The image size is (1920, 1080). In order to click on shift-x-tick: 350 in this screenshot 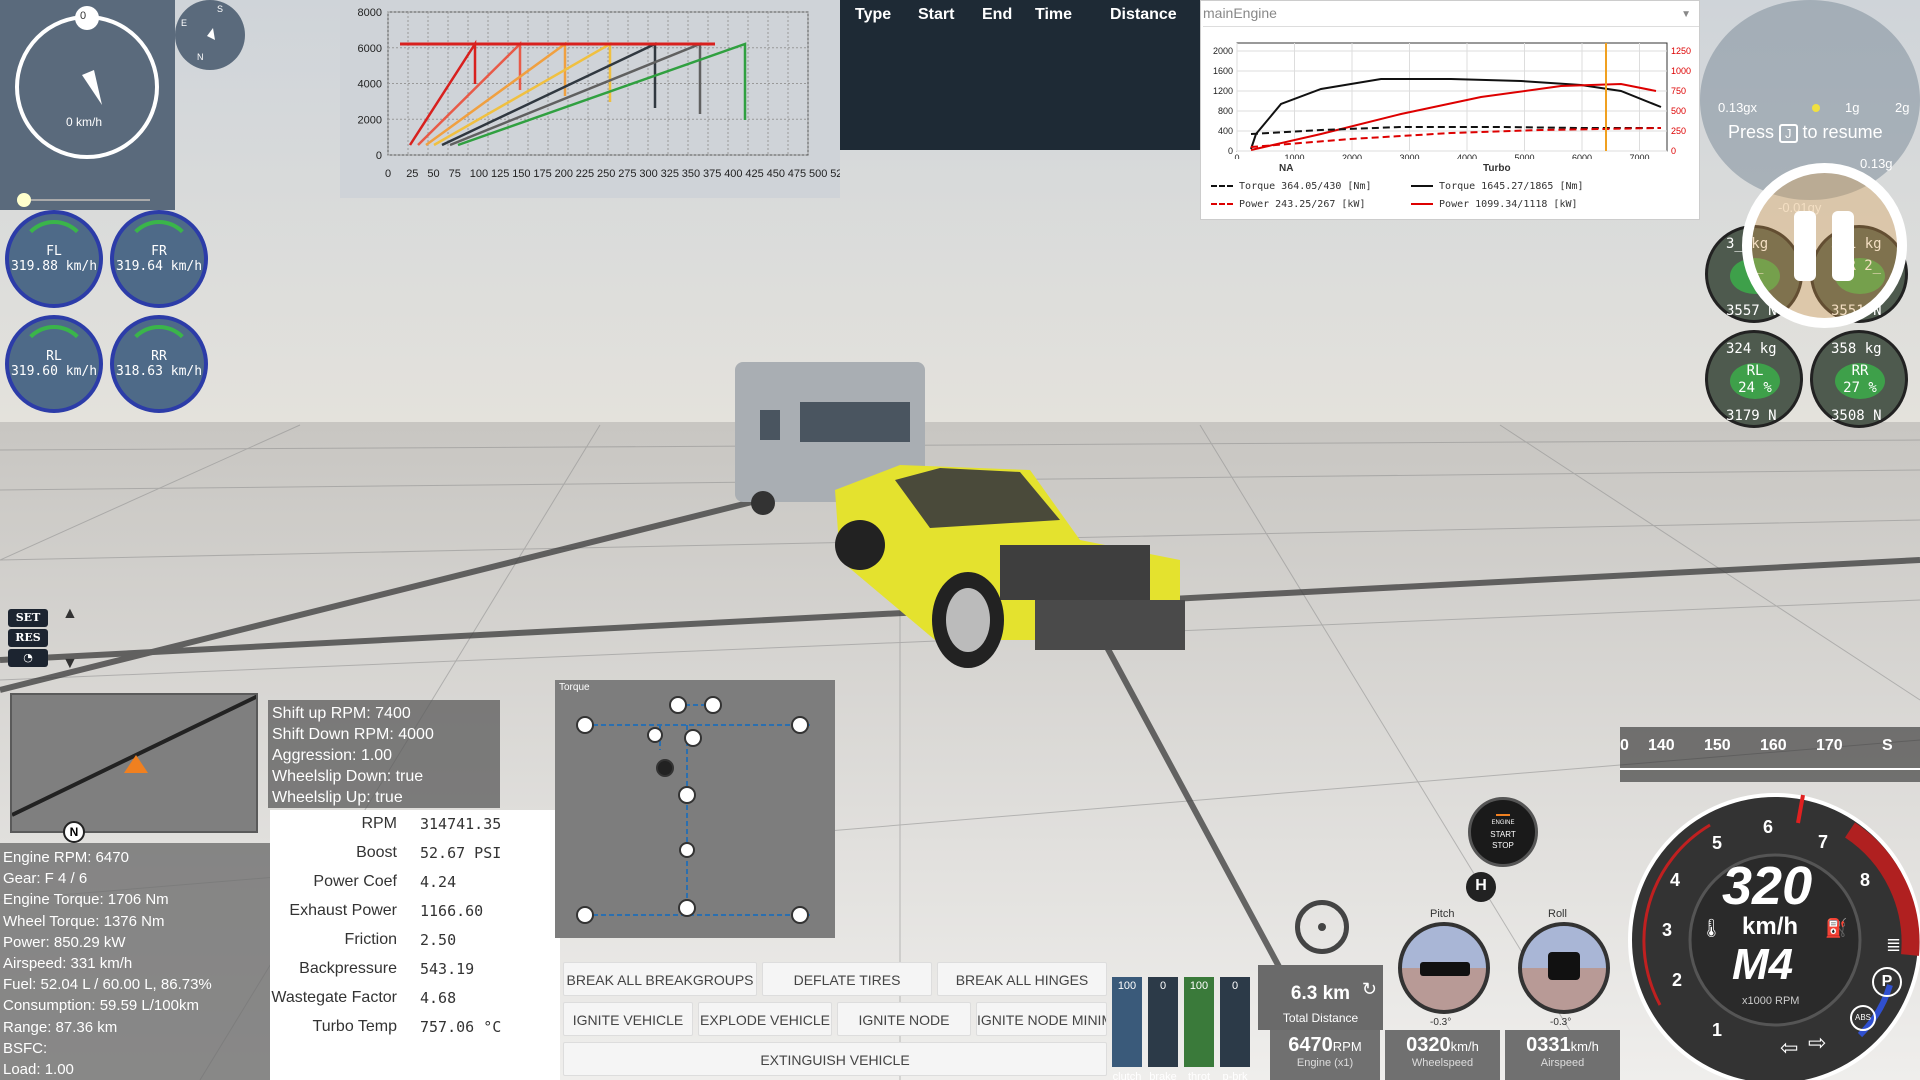, I will do `click(691, 174)`.